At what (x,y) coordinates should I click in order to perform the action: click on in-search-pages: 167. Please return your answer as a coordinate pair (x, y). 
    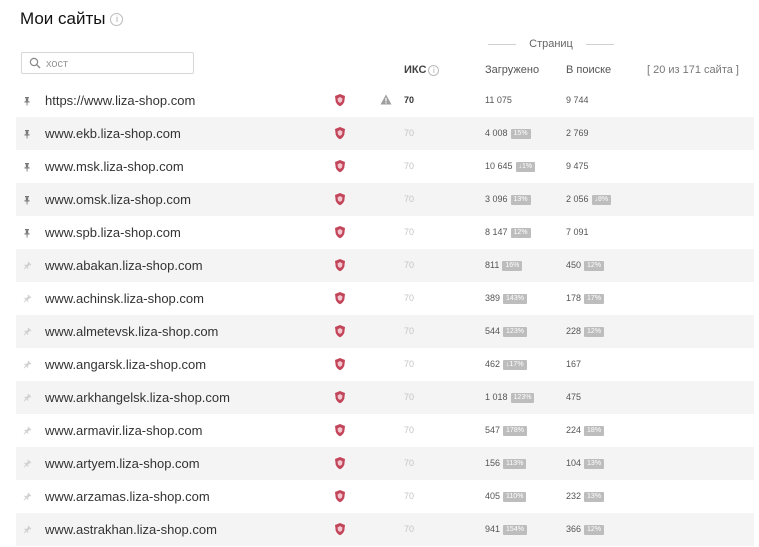
    Looking at the image, I should click on (573, 364).